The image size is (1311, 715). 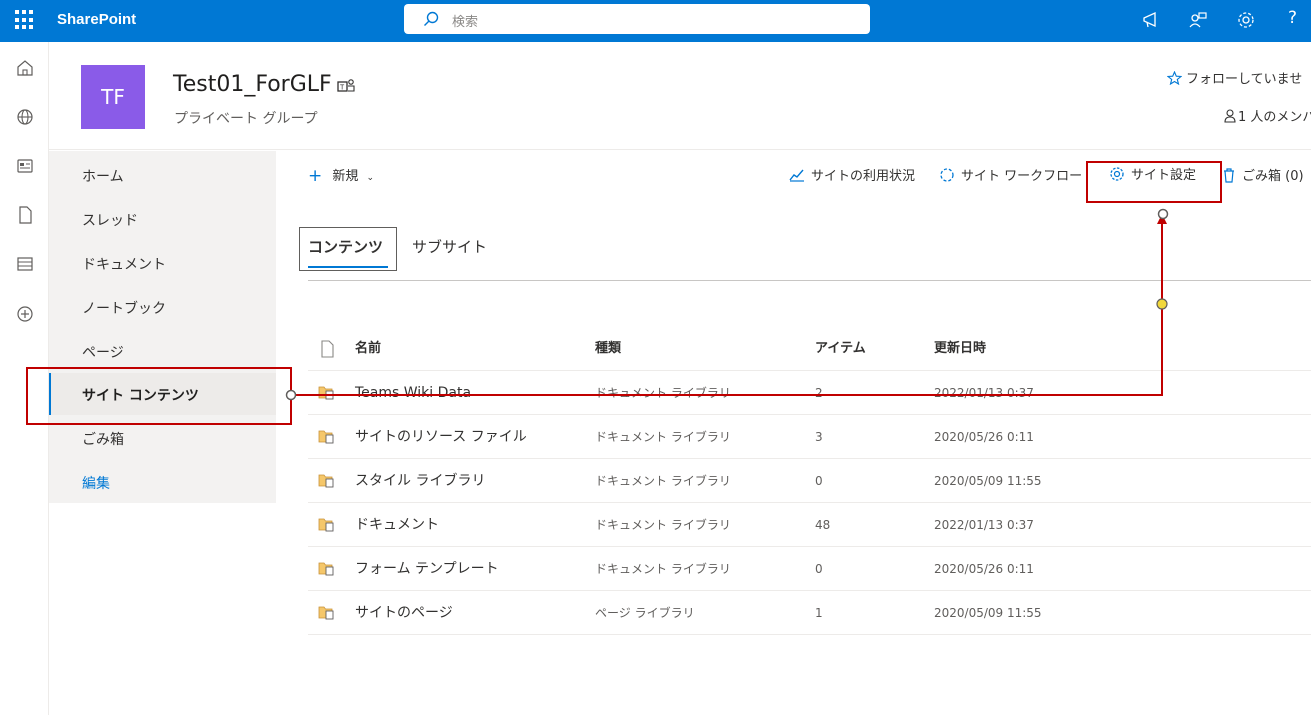 What do you see at coordinates (368, 349) in the screenshot?
I see `column-header-name: 名前` at bounding box center [368, 349].